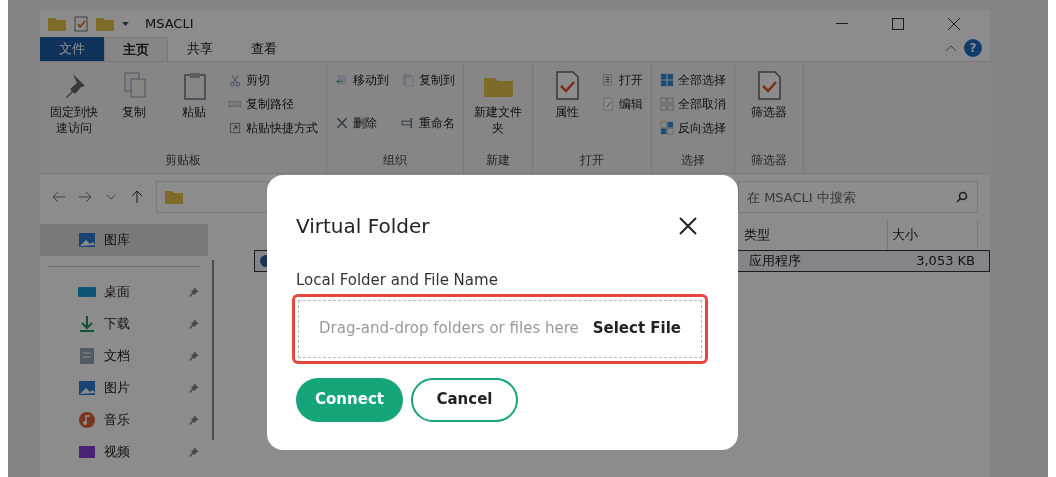  What do you see at coordinates (667, 80) in the screenshot?
I see `select-all-icon` at bounding box center [667, 80].